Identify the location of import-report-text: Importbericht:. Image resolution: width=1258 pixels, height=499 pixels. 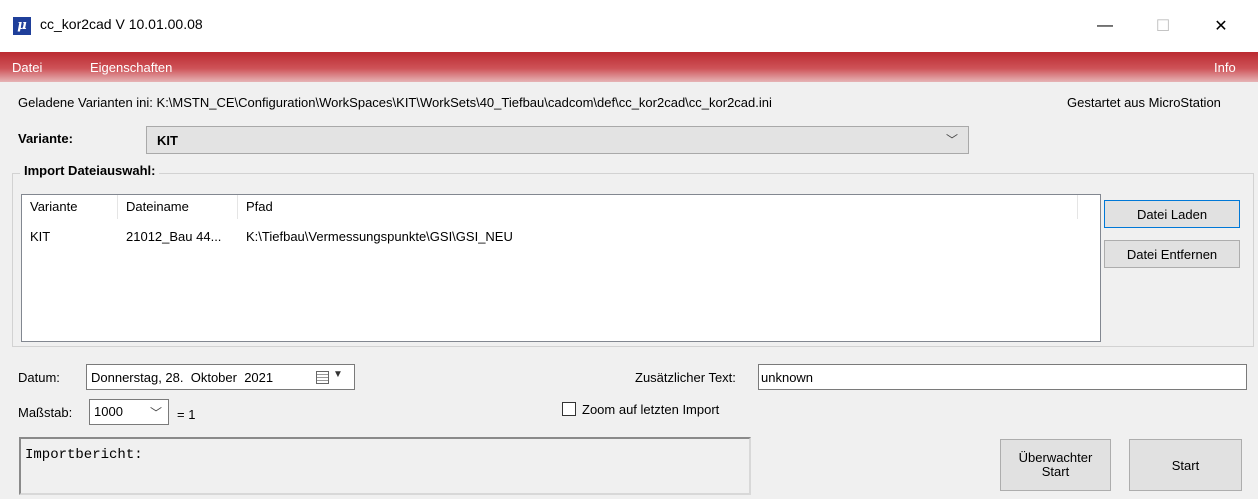
(84, 455).